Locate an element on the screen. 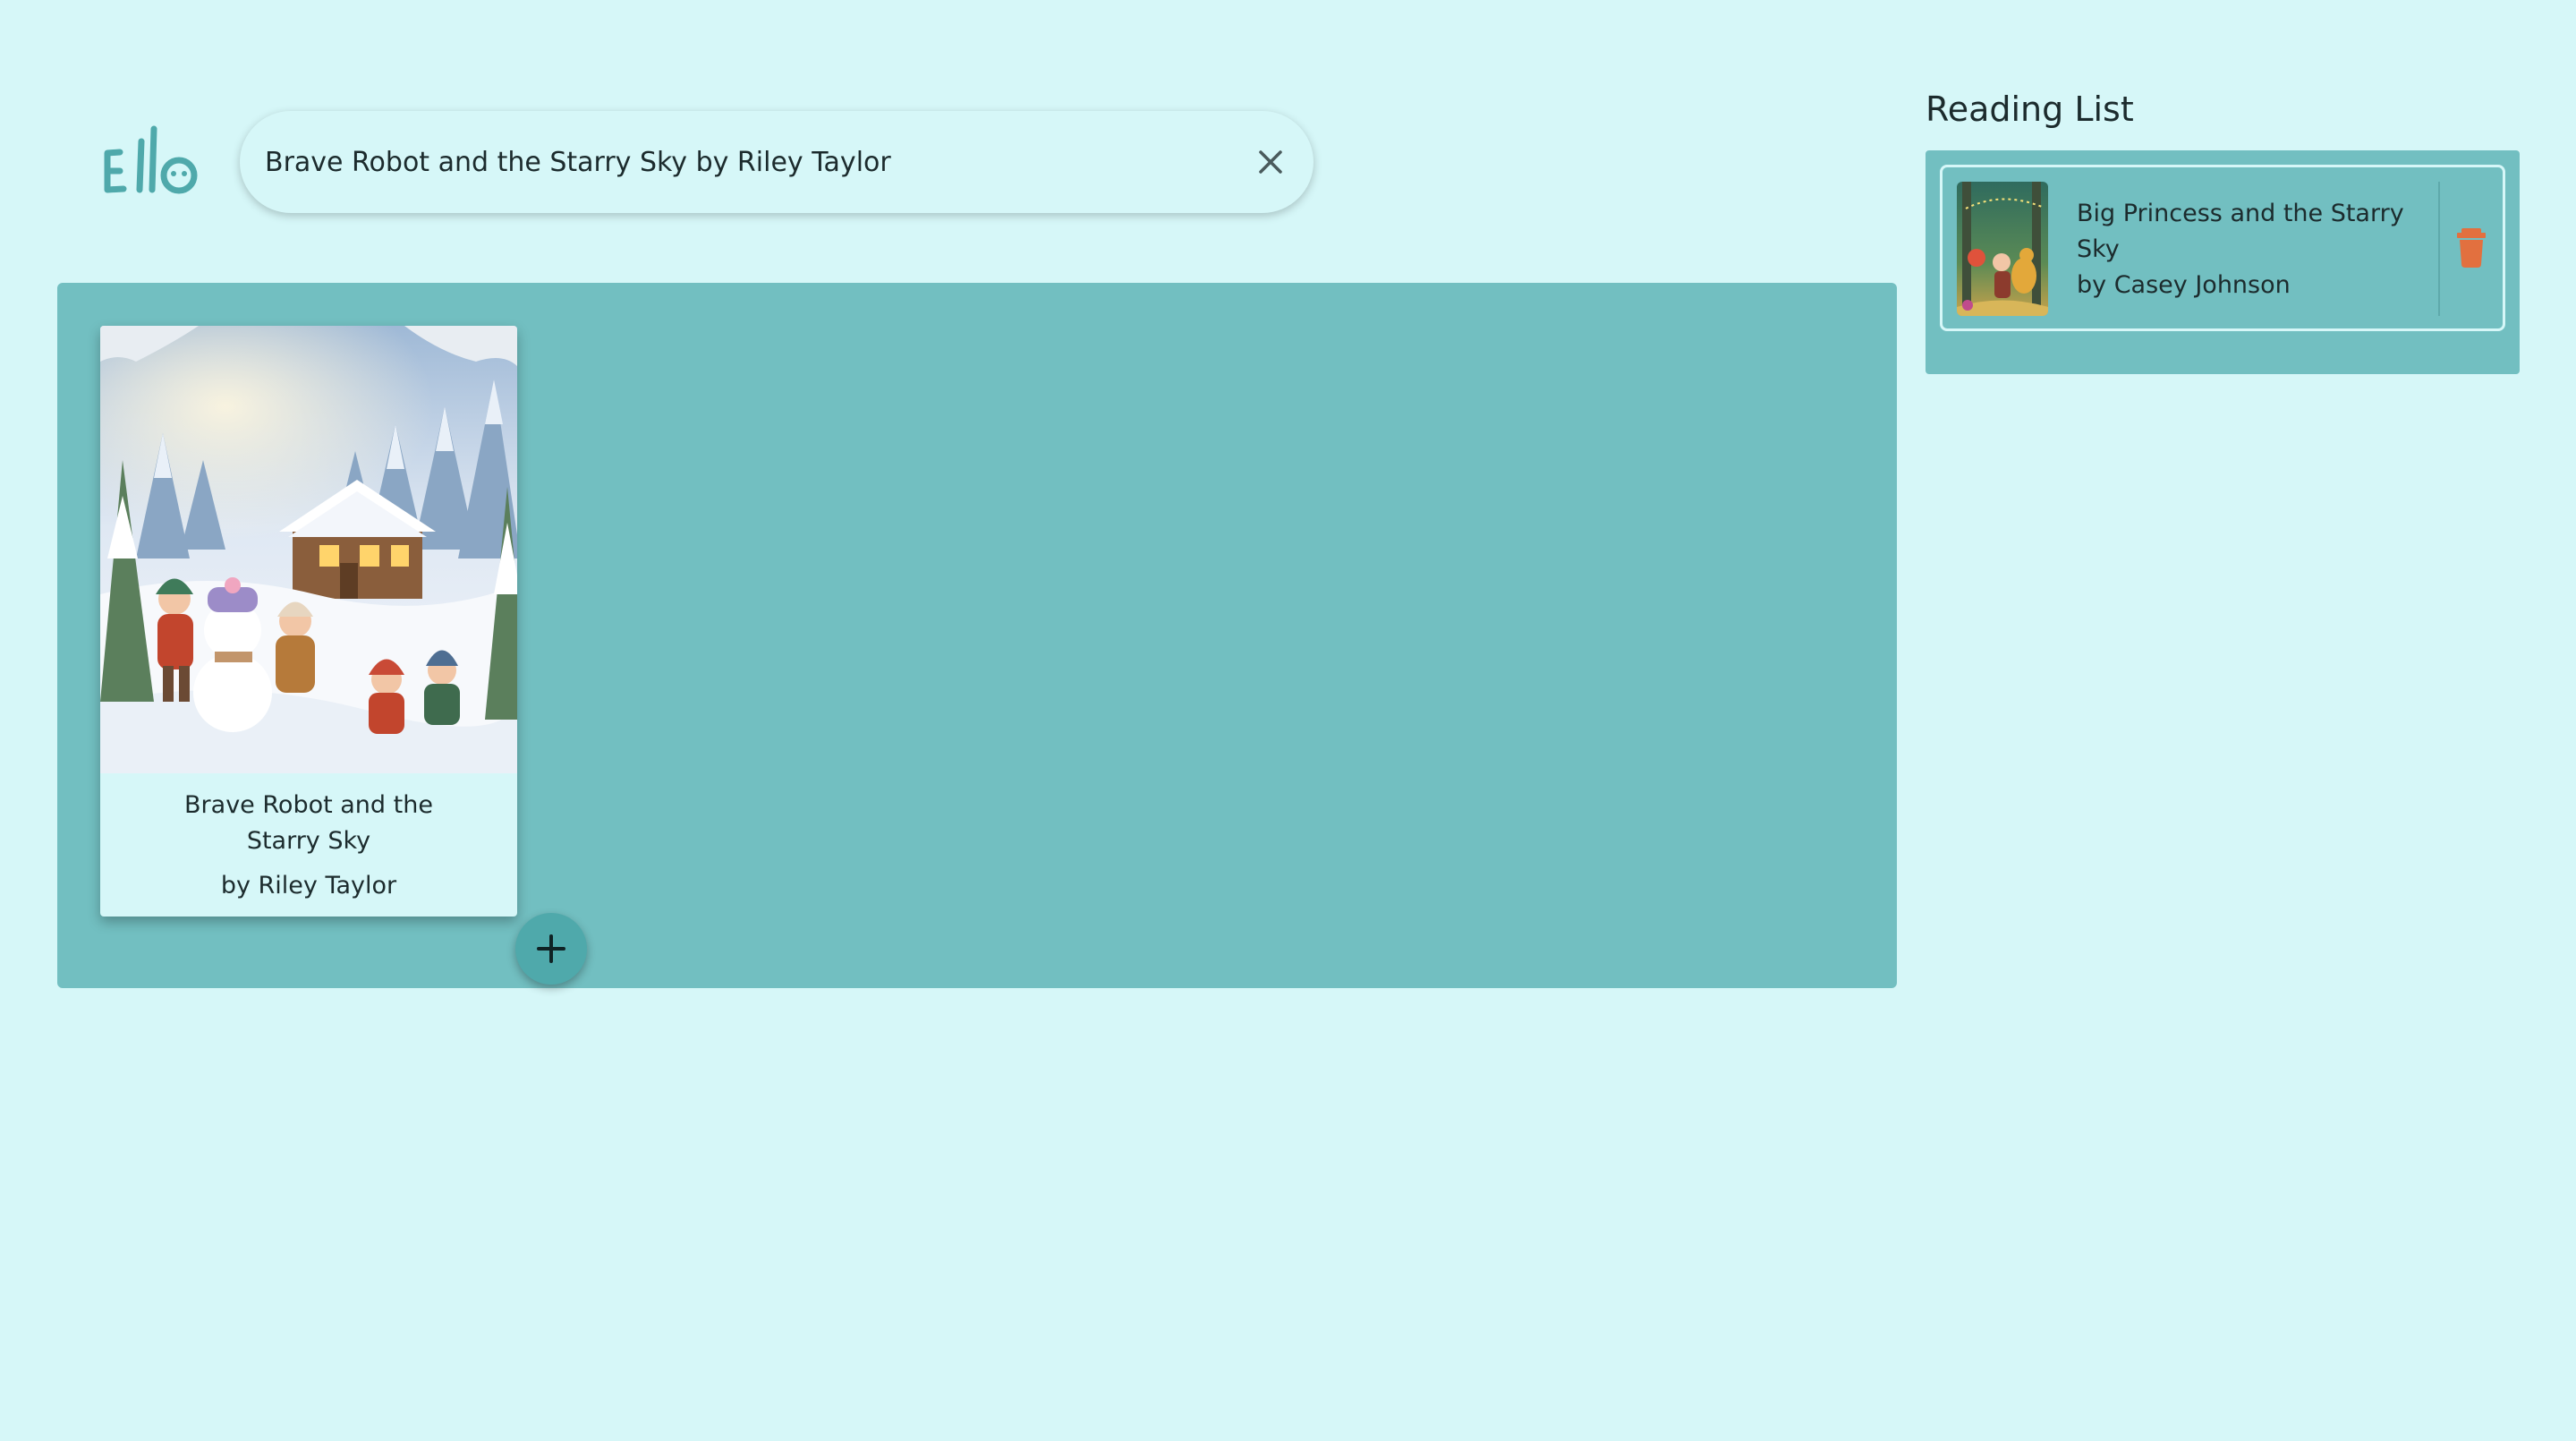 The height and width of the screenshot is (1441, 2576). remove-from-reading-list-button is located at coordinates (2471, 248).